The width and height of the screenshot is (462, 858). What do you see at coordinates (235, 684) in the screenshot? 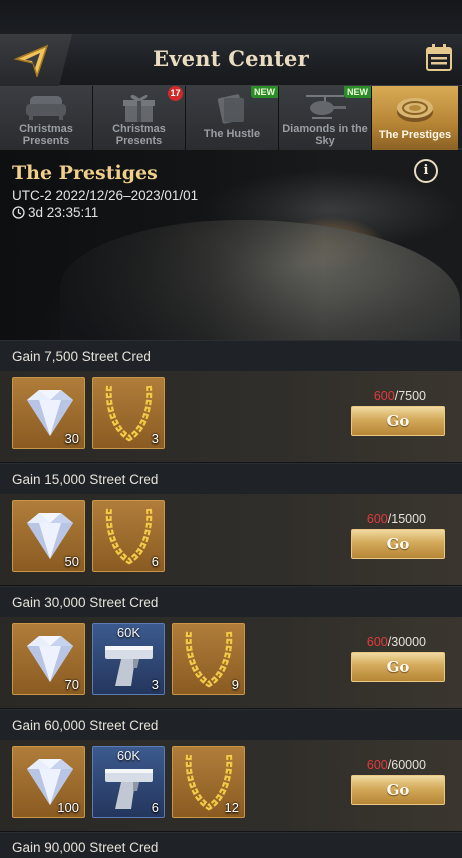
I see `reward-count: 9` at bounding box center [235, 684].